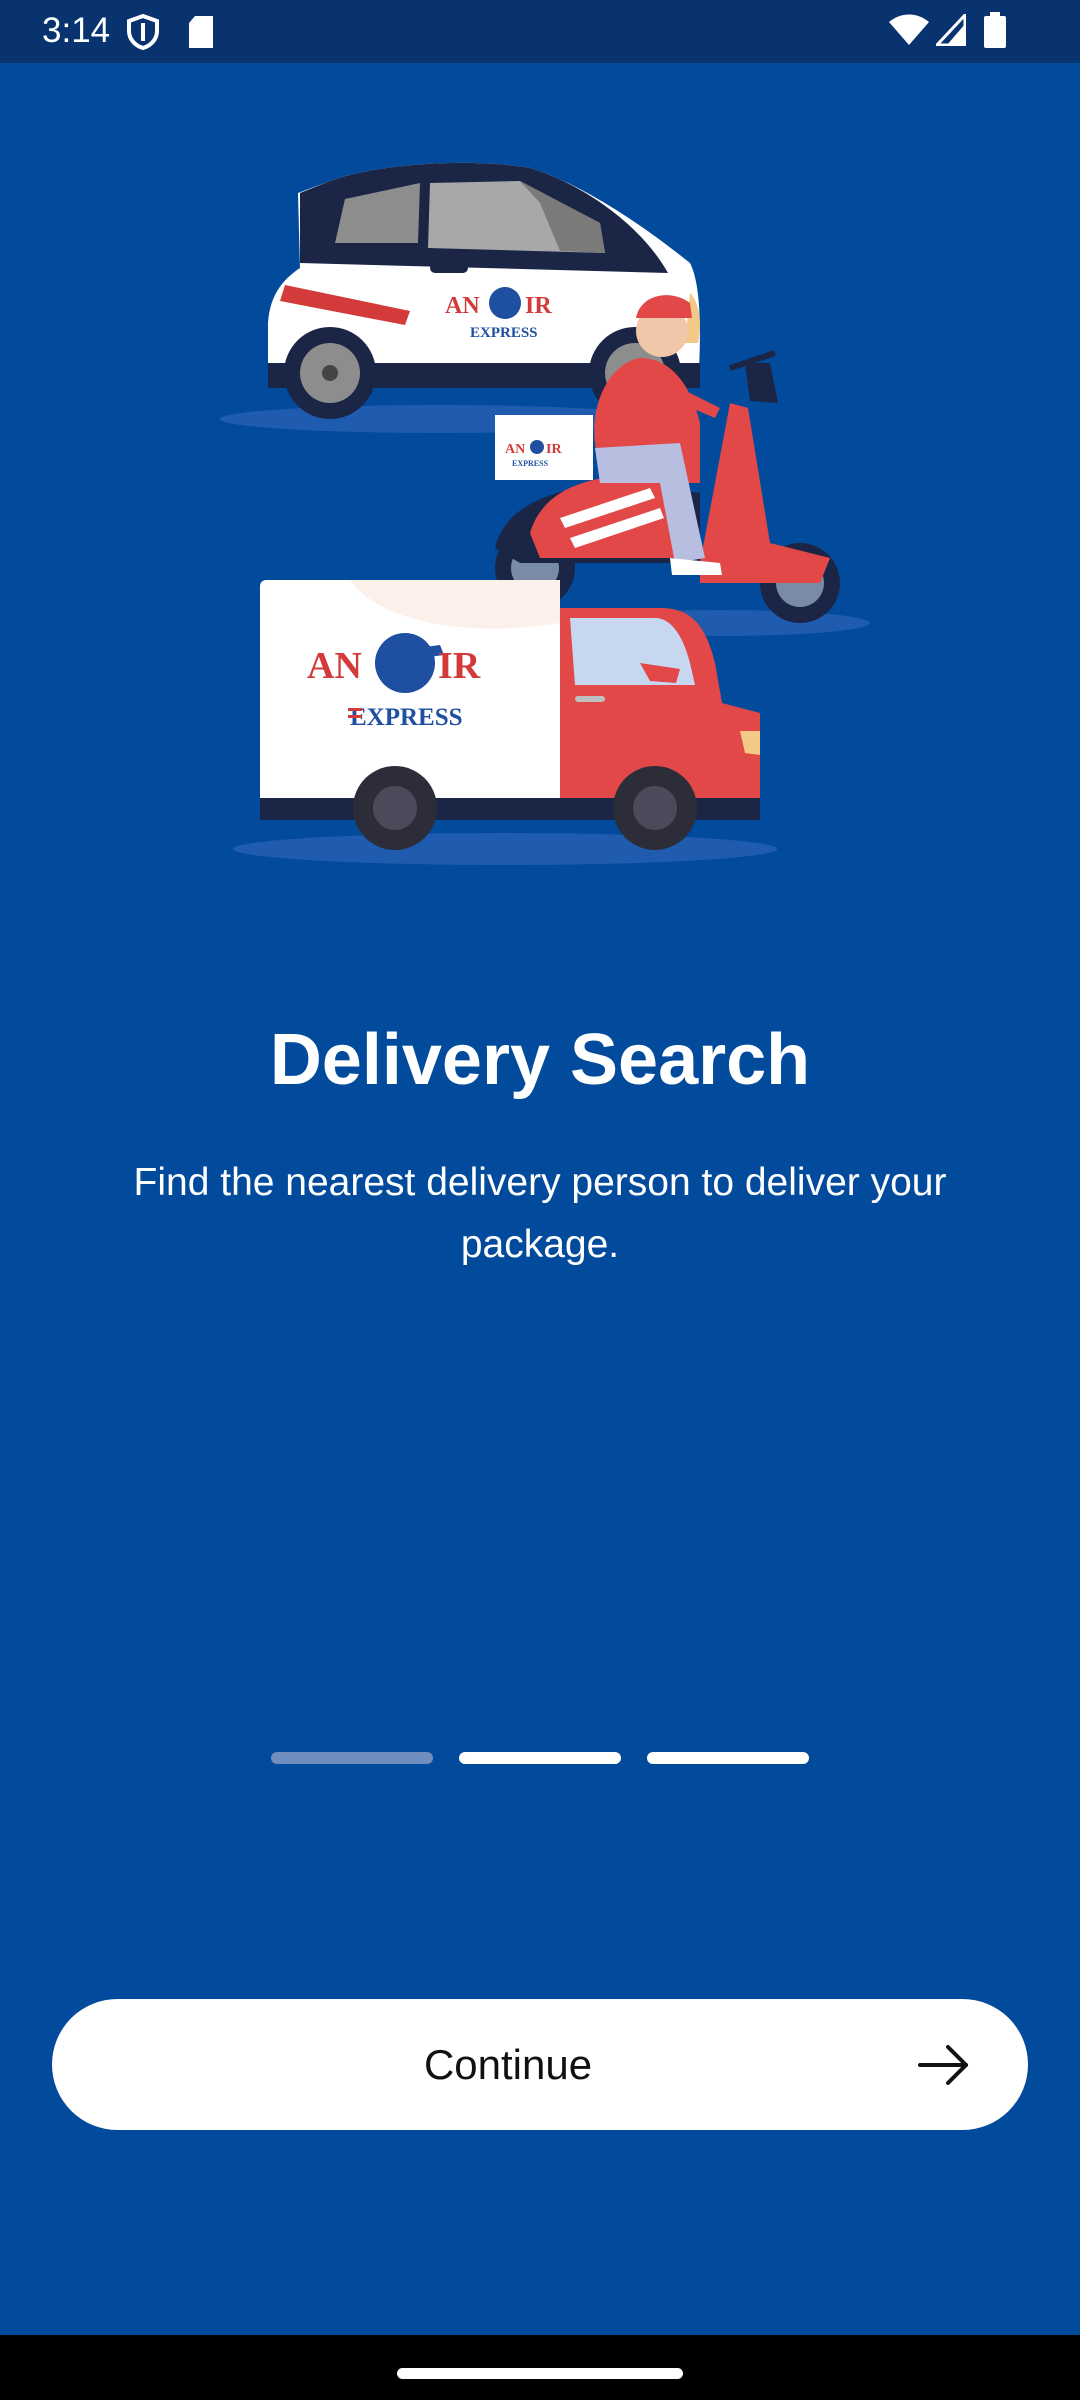  Describe the element at coordinates (462, 306) in the screenshot. I see `car-brand-left: AN` at that location.